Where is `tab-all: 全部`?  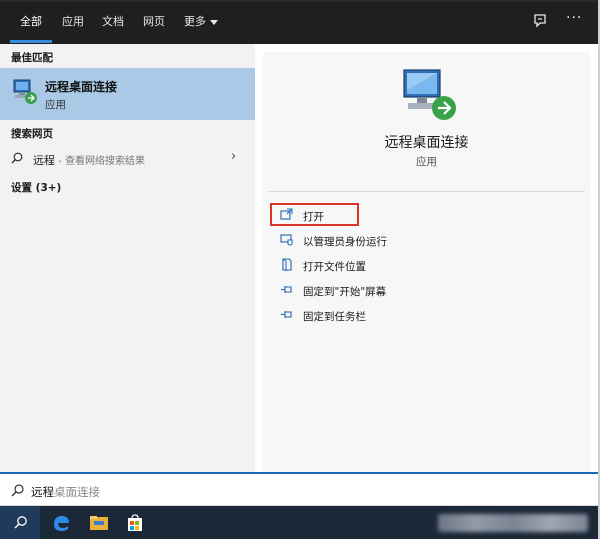 tab-all: 全部 is located at coordinates (31, 21).